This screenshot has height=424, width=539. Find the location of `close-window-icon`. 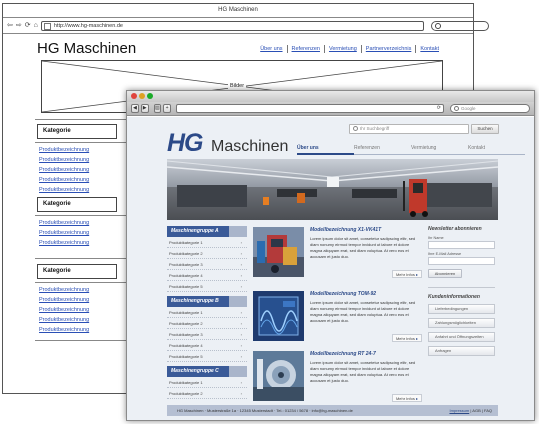

close-window-icon is located at coordinates (134, 96).